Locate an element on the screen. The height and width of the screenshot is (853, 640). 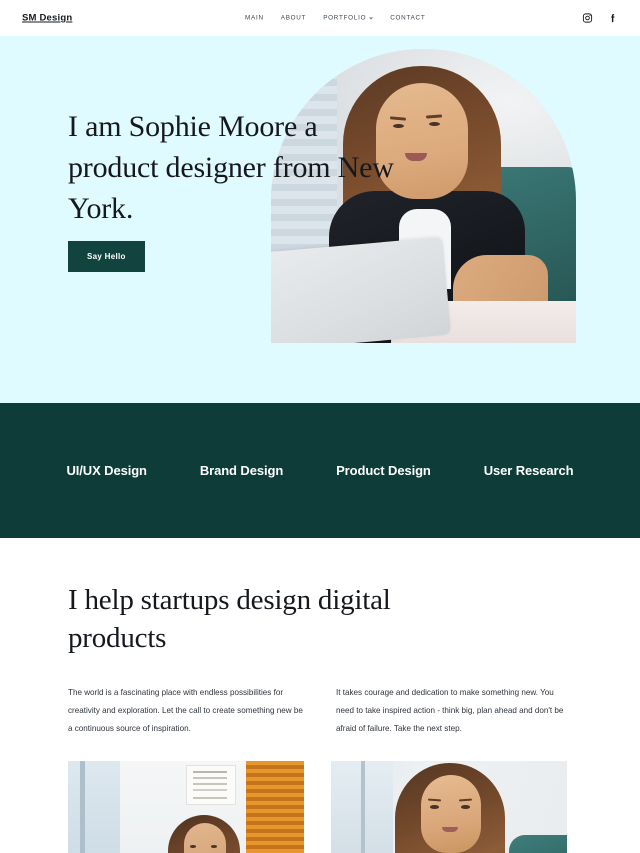
hero-laptop-lid is located at coordinates (361, 289).